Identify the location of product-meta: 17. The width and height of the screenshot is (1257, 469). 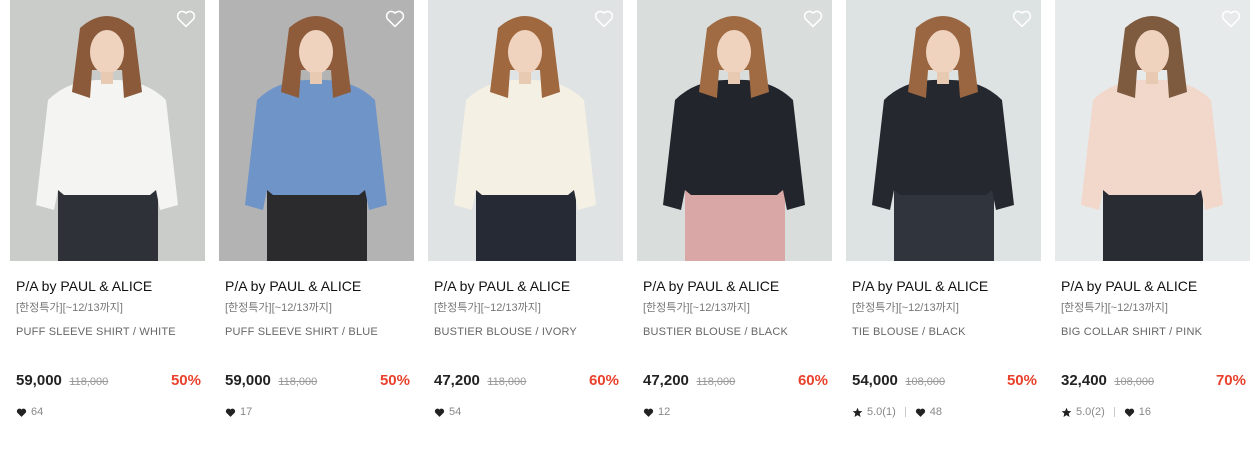
(319, 412).